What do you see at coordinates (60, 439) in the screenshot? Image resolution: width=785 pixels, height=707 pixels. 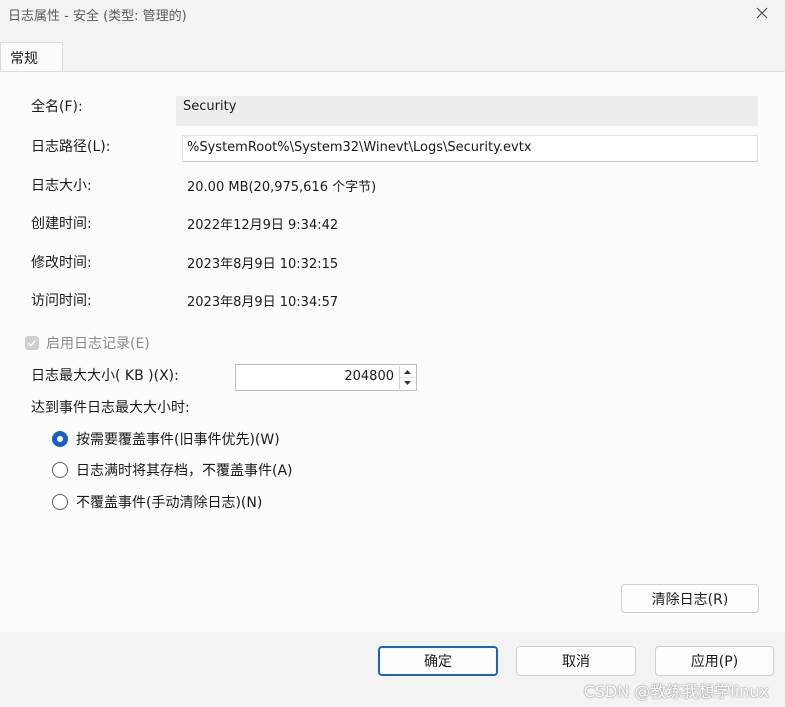 I see `overwrite-as-needed-radio` at bounding box center [60, 439].